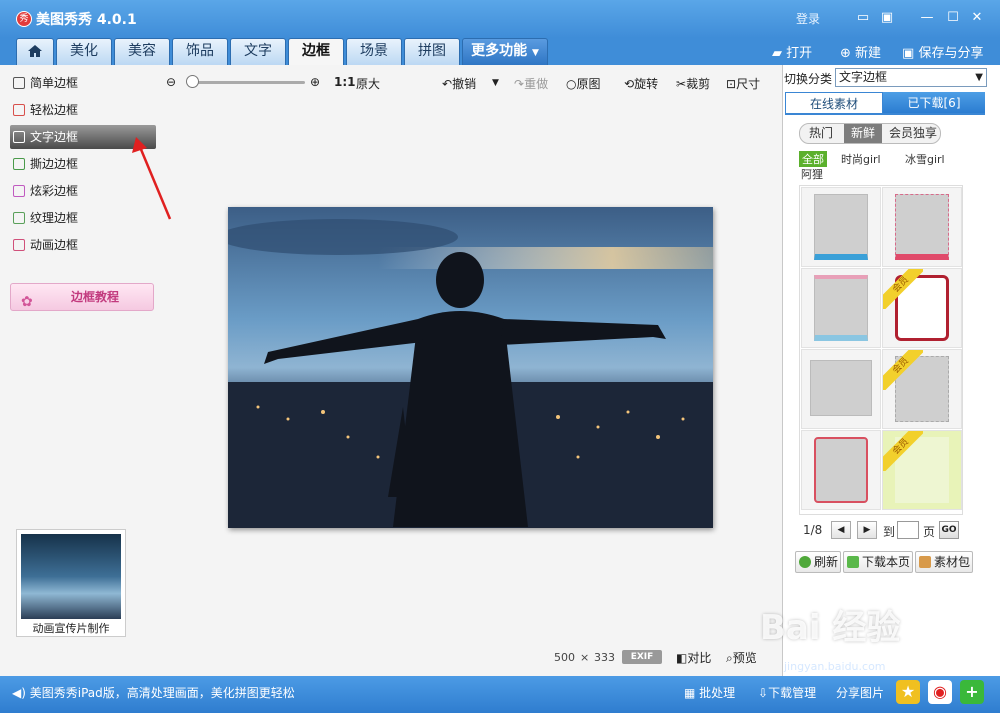 The image size is (1000, 713). Describe the element at coordinates (868, 53) in the screenshot. I see `new-label: 新建` at that location.